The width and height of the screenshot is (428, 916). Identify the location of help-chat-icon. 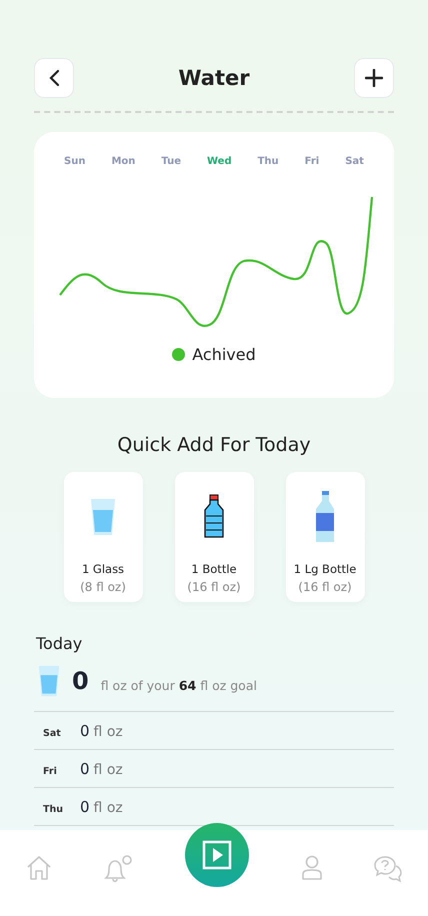
(388, 869).